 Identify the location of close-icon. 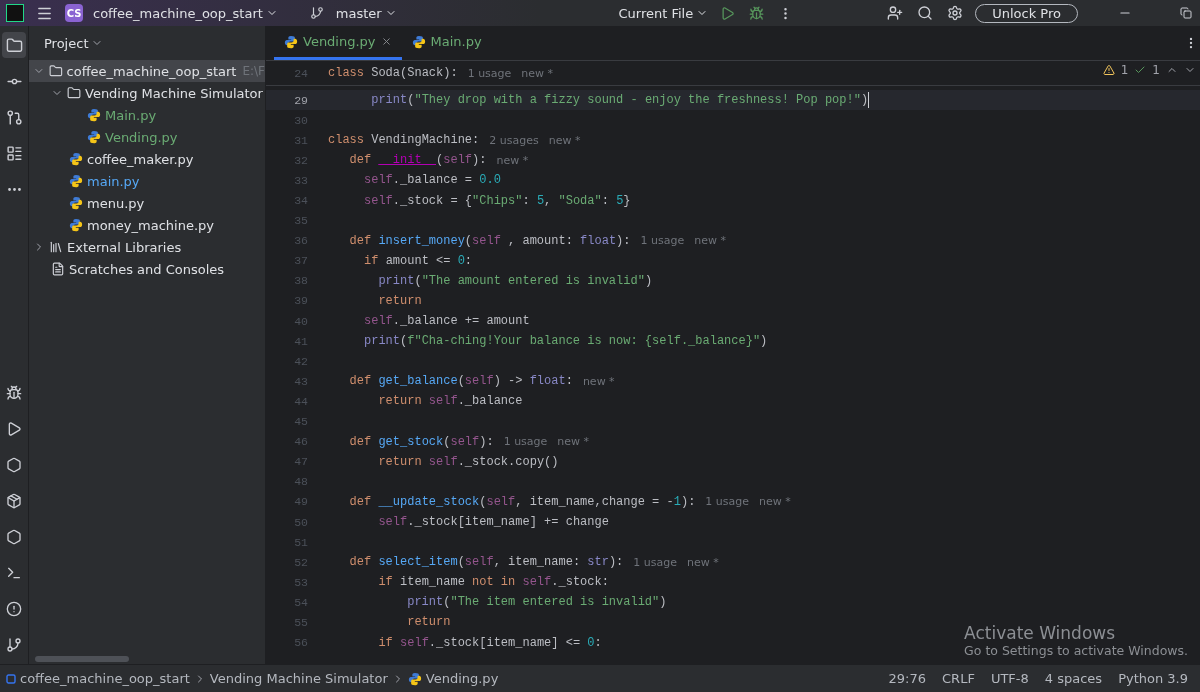
(386, 41).